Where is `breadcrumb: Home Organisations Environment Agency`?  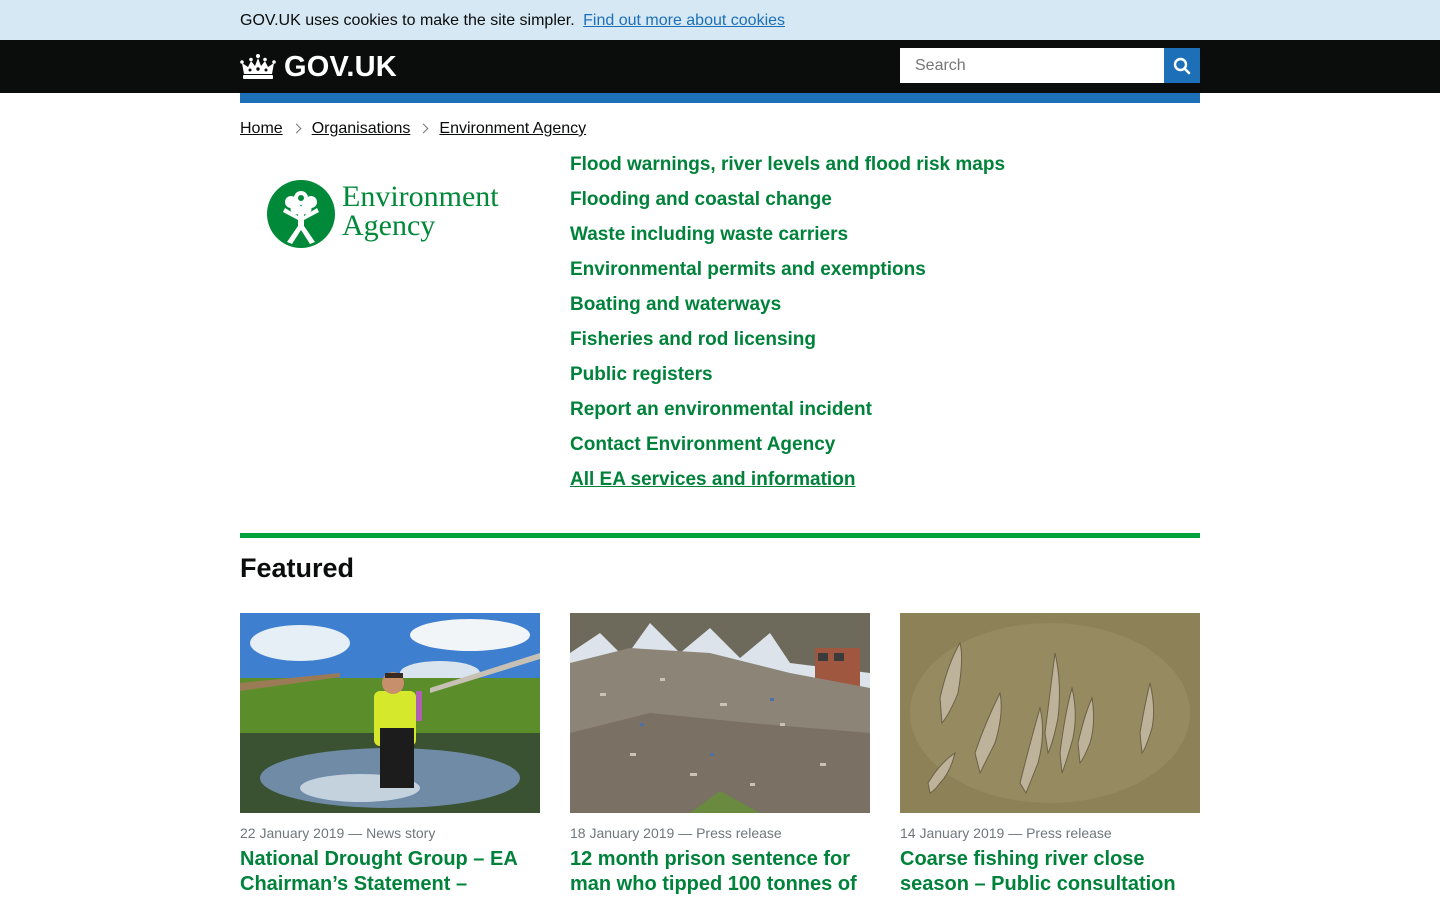
breadcrumb: Home Organisations Environment Agency is located at coordinates (413, 128).